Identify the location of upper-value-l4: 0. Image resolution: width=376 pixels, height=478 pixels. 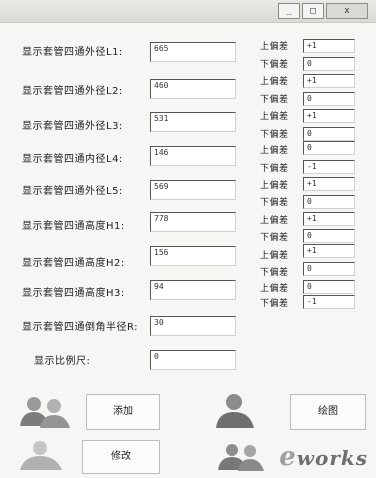
(329, 148).